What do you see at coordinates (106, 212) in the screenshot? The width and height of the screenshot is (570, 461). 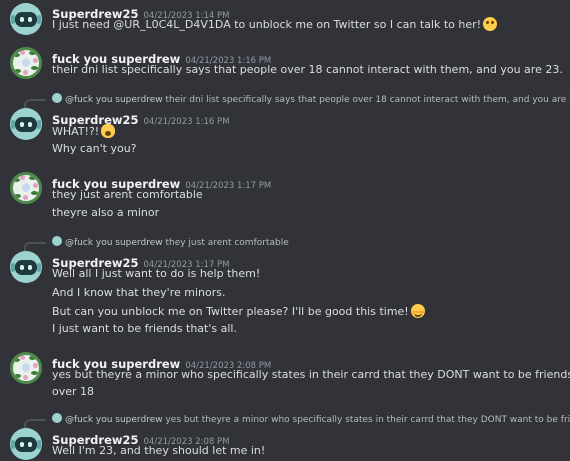 I see `message-line: theyre also a minor` at bounding box center [106, 212].